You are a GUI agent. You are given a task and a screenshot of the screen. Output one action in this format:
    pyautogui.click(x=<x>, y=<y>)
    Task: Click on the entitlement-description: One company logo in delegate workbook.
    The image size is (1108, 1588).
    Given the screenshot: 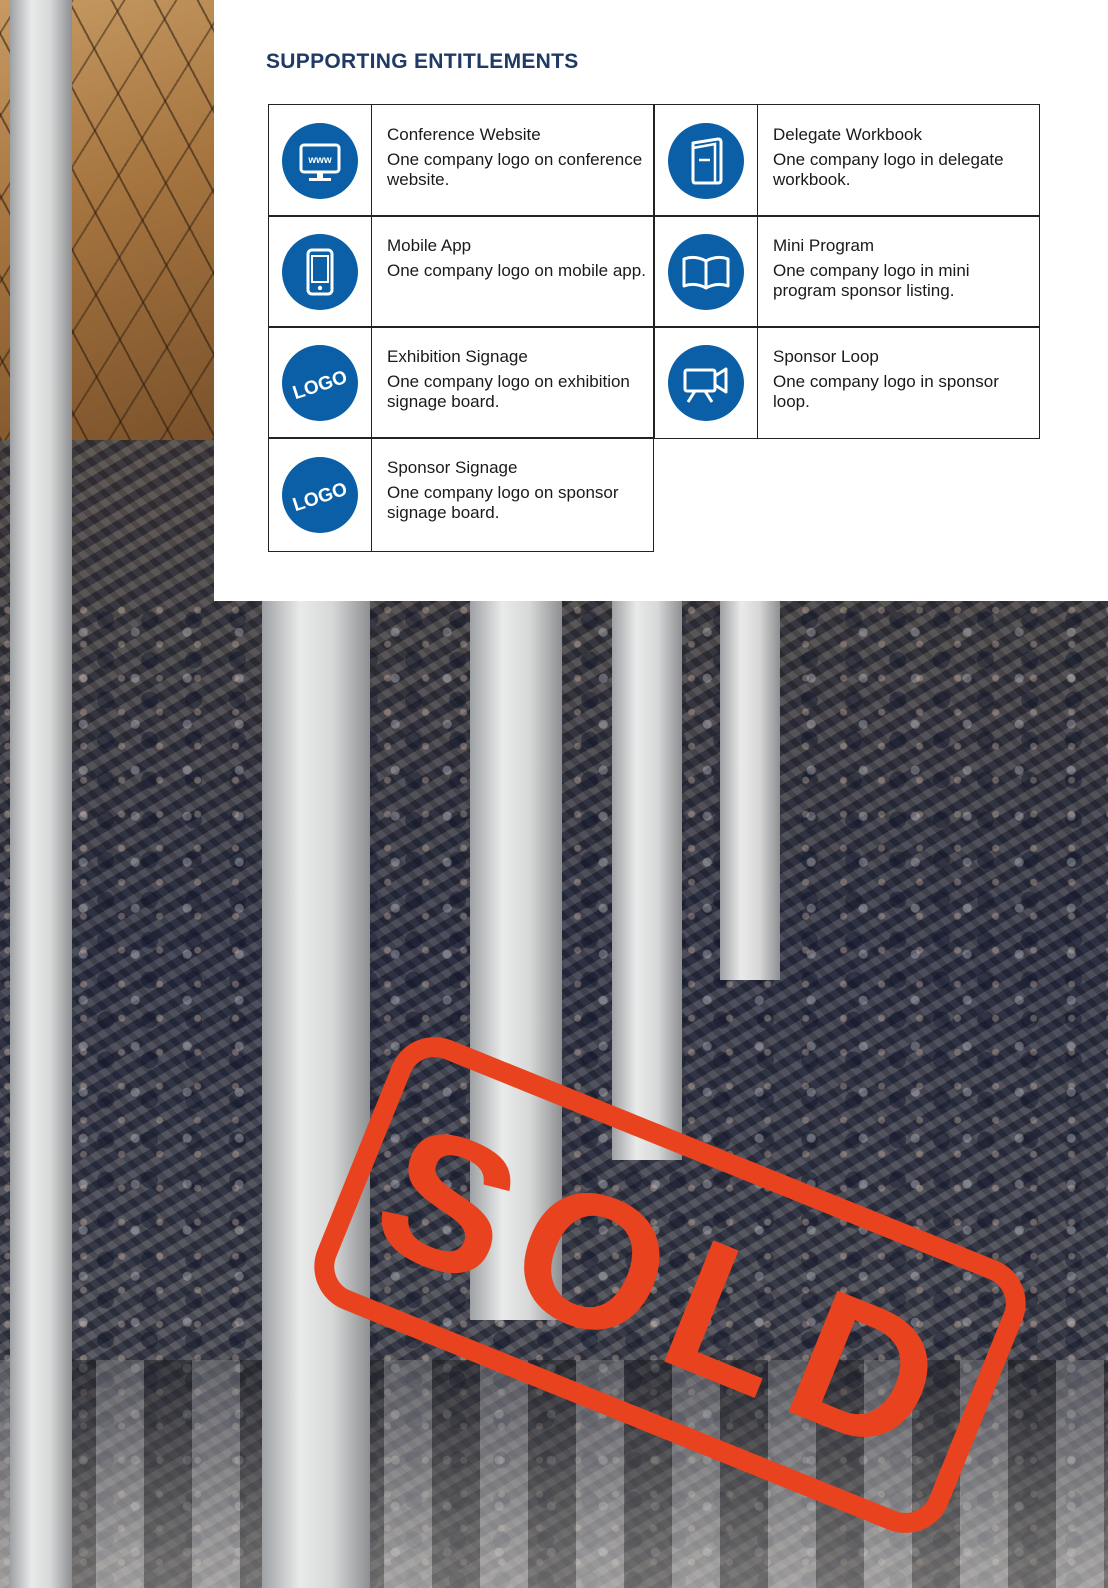 What is the action you would take?
    pyautogui.click(x=888, y=169)
    